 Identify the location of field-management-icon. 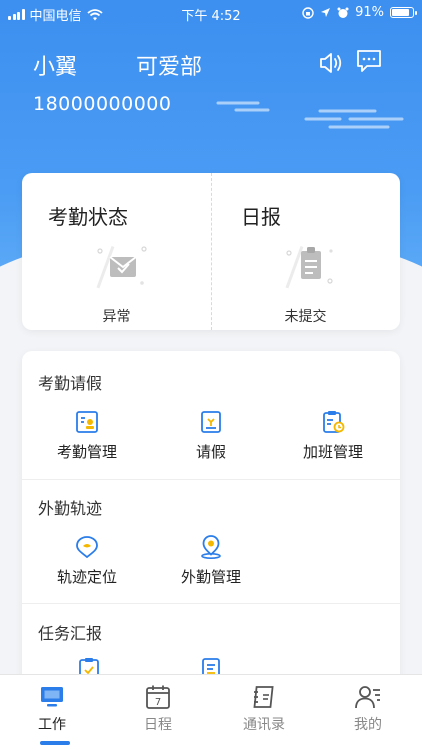
(211, 547).